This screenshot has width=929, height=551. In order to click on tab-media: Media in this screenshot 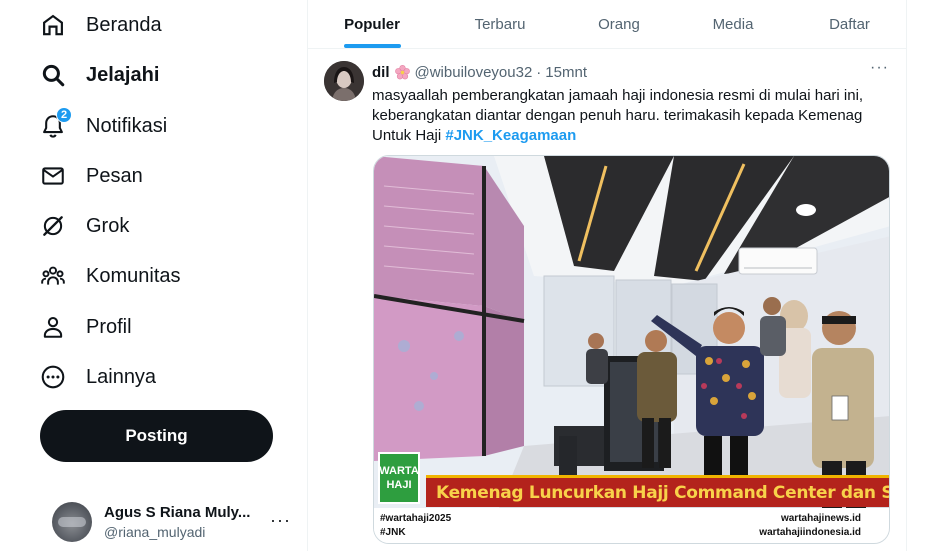, I will do `click(733, 24)`.